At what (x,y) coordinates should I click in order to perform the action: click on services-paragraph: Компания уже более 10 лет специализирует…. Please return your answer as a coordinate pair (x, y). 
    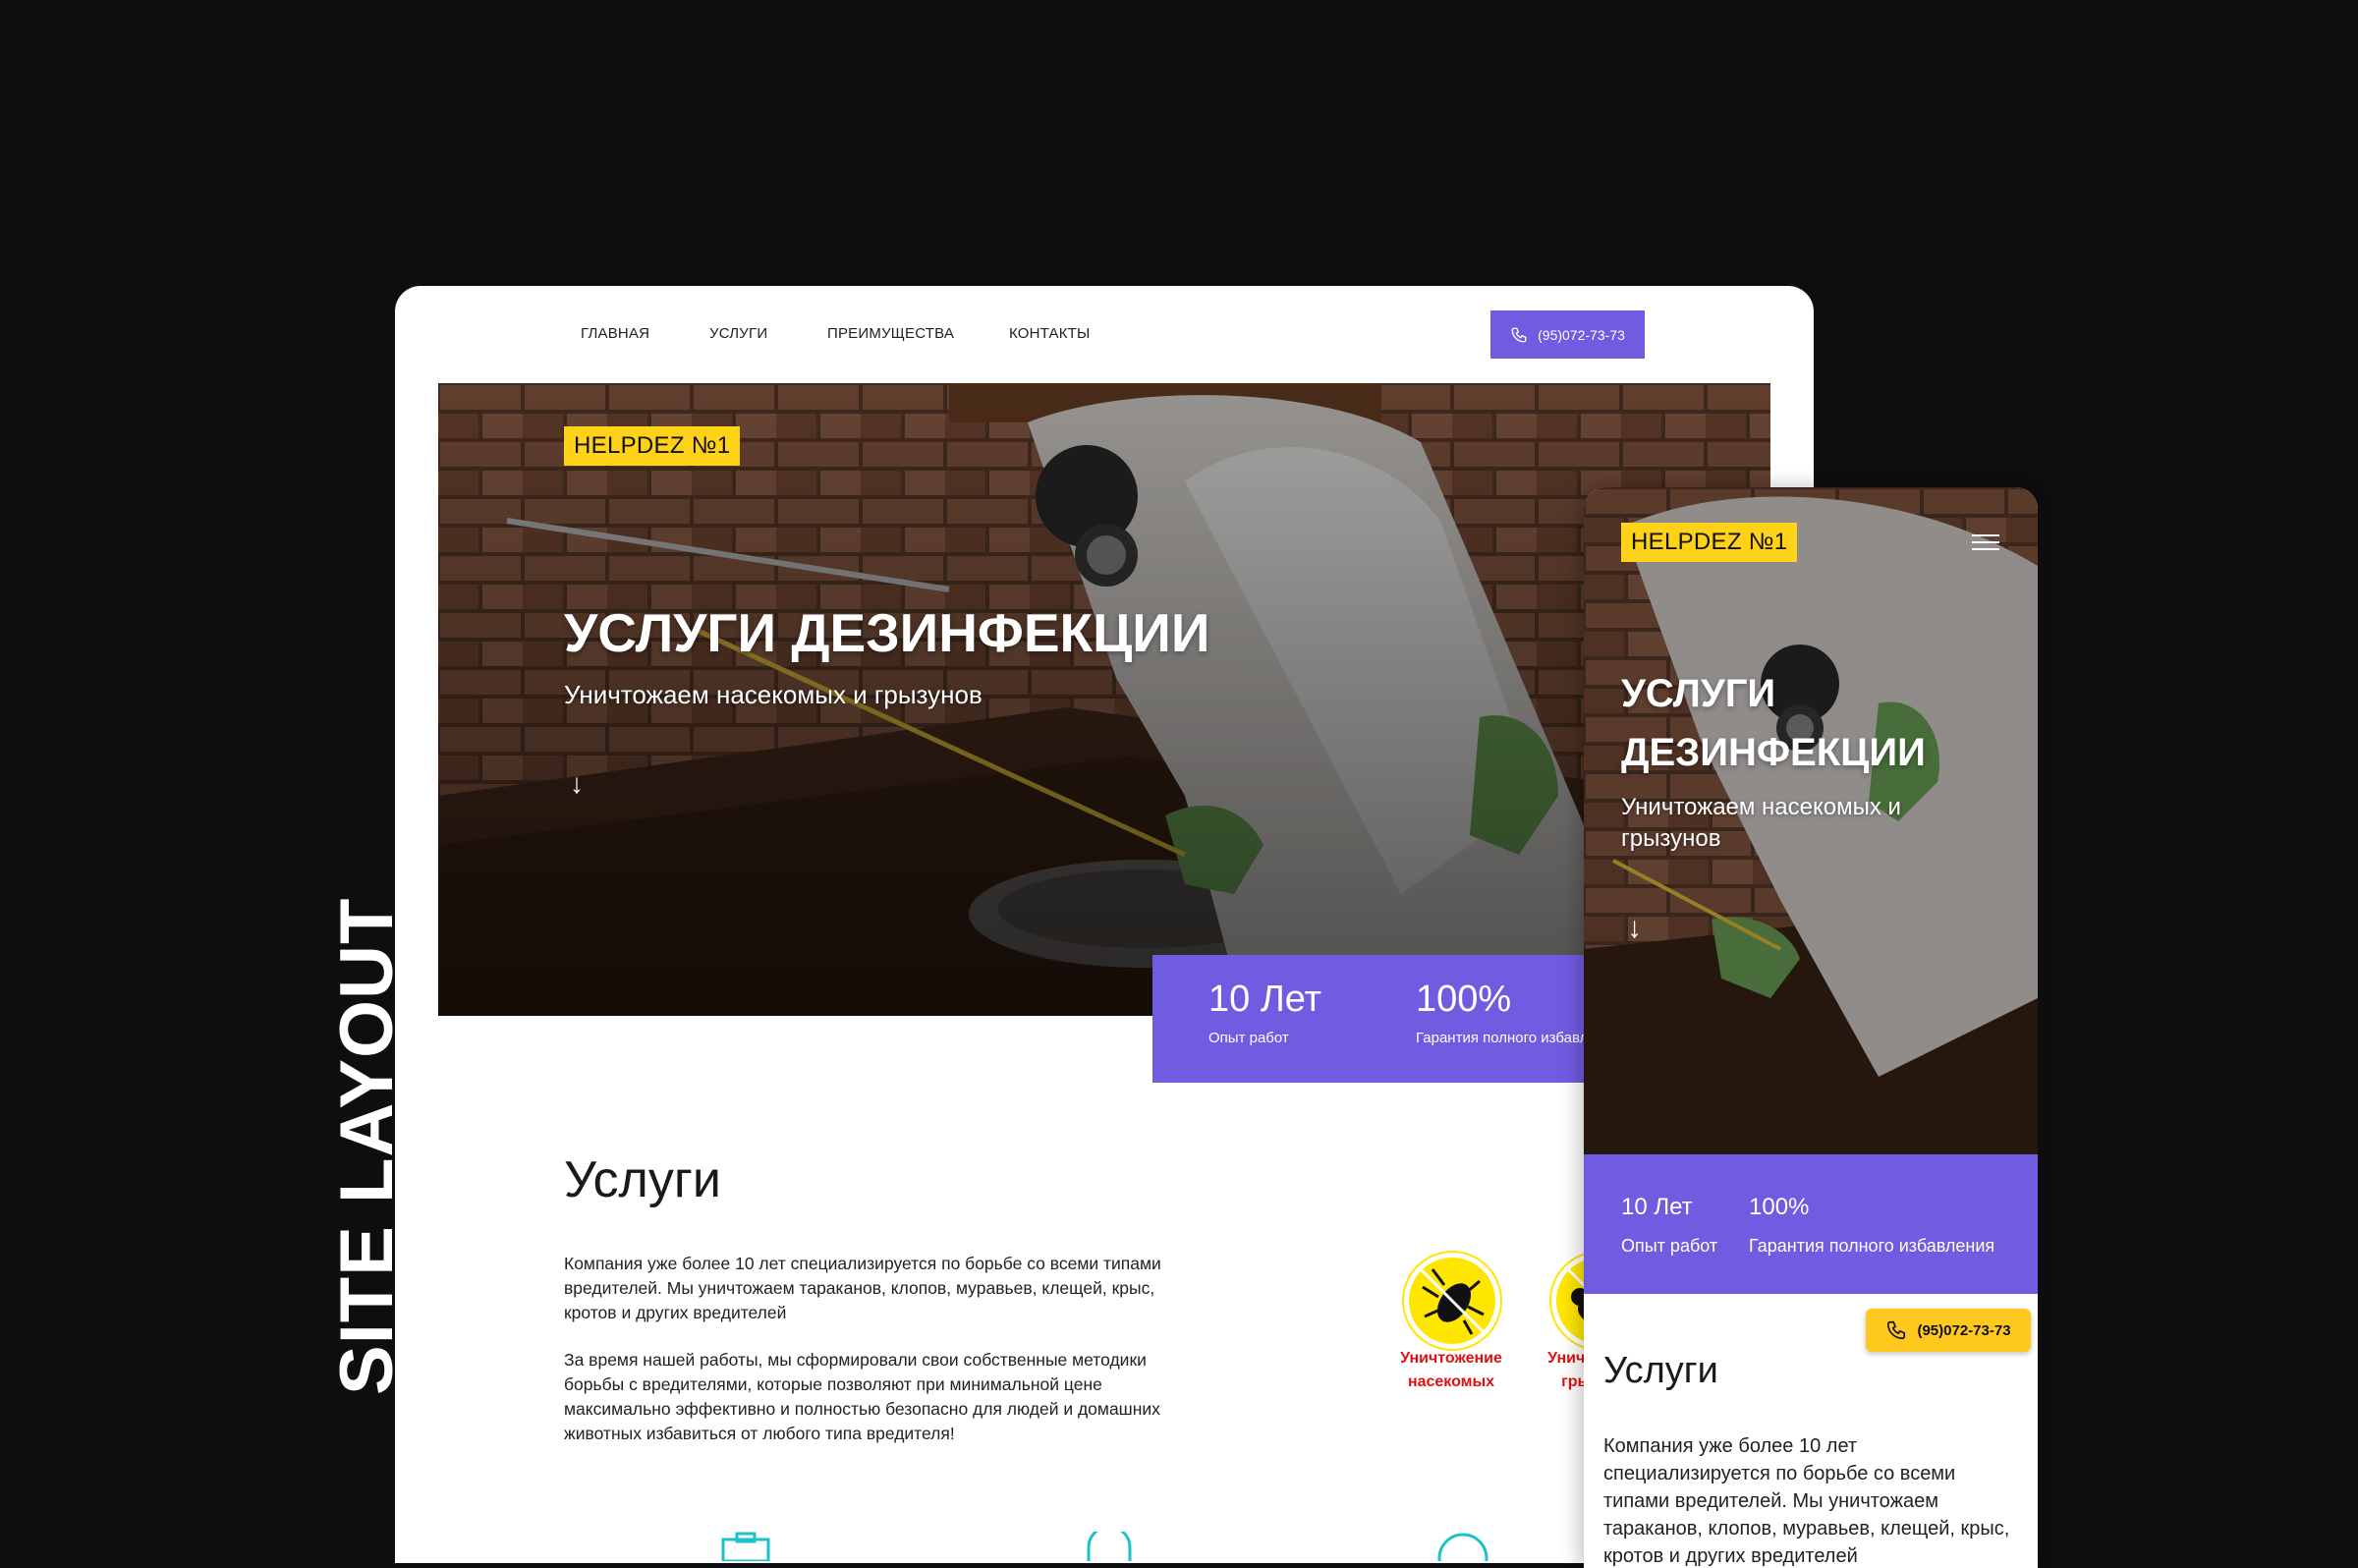
    Looking at the image, I should click on (1807, 1501).